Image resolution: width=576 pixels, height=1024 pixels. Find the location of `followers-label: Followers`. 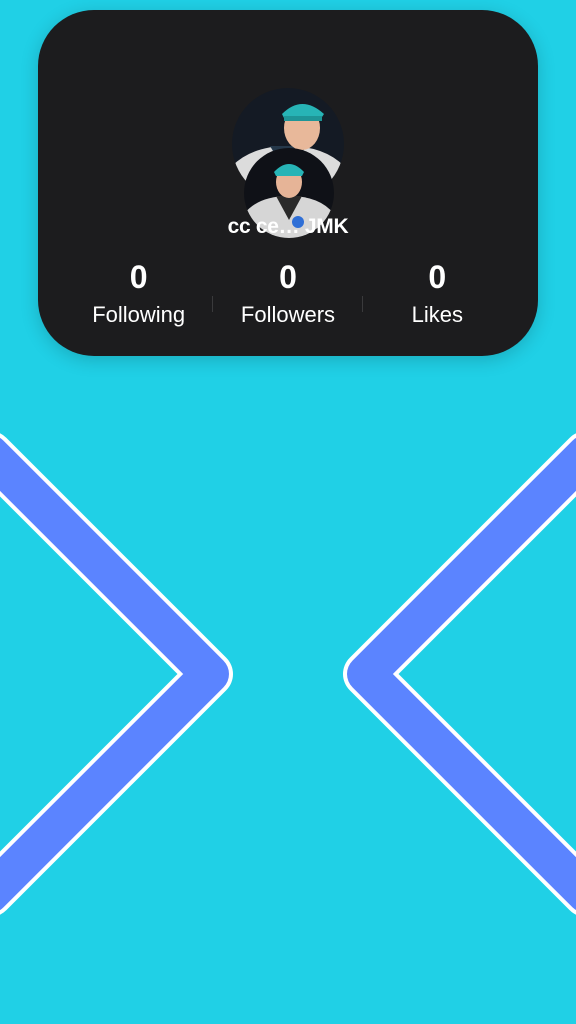

followers-label: Followers is located at coordinates (288, 314).